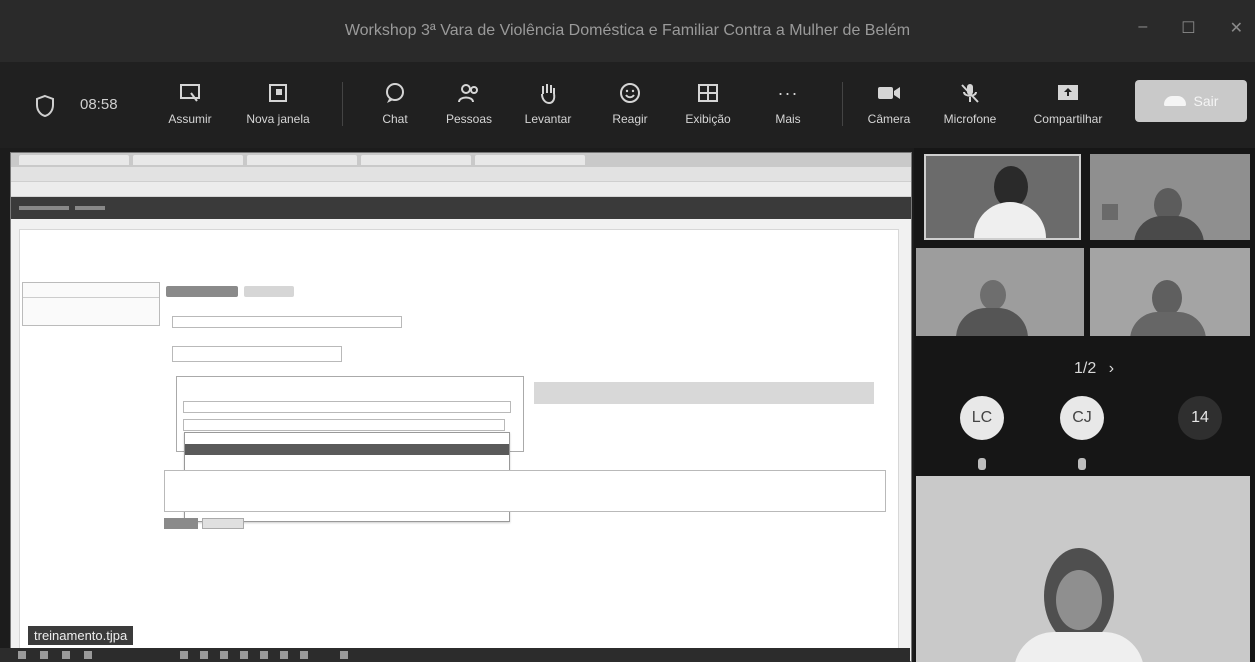 The height and width of the screenshot is (662, 1255). What do you see at coordinates (269, 291) in the screenshot?
I see `tab-inactive` at bounding box center [269, 291].